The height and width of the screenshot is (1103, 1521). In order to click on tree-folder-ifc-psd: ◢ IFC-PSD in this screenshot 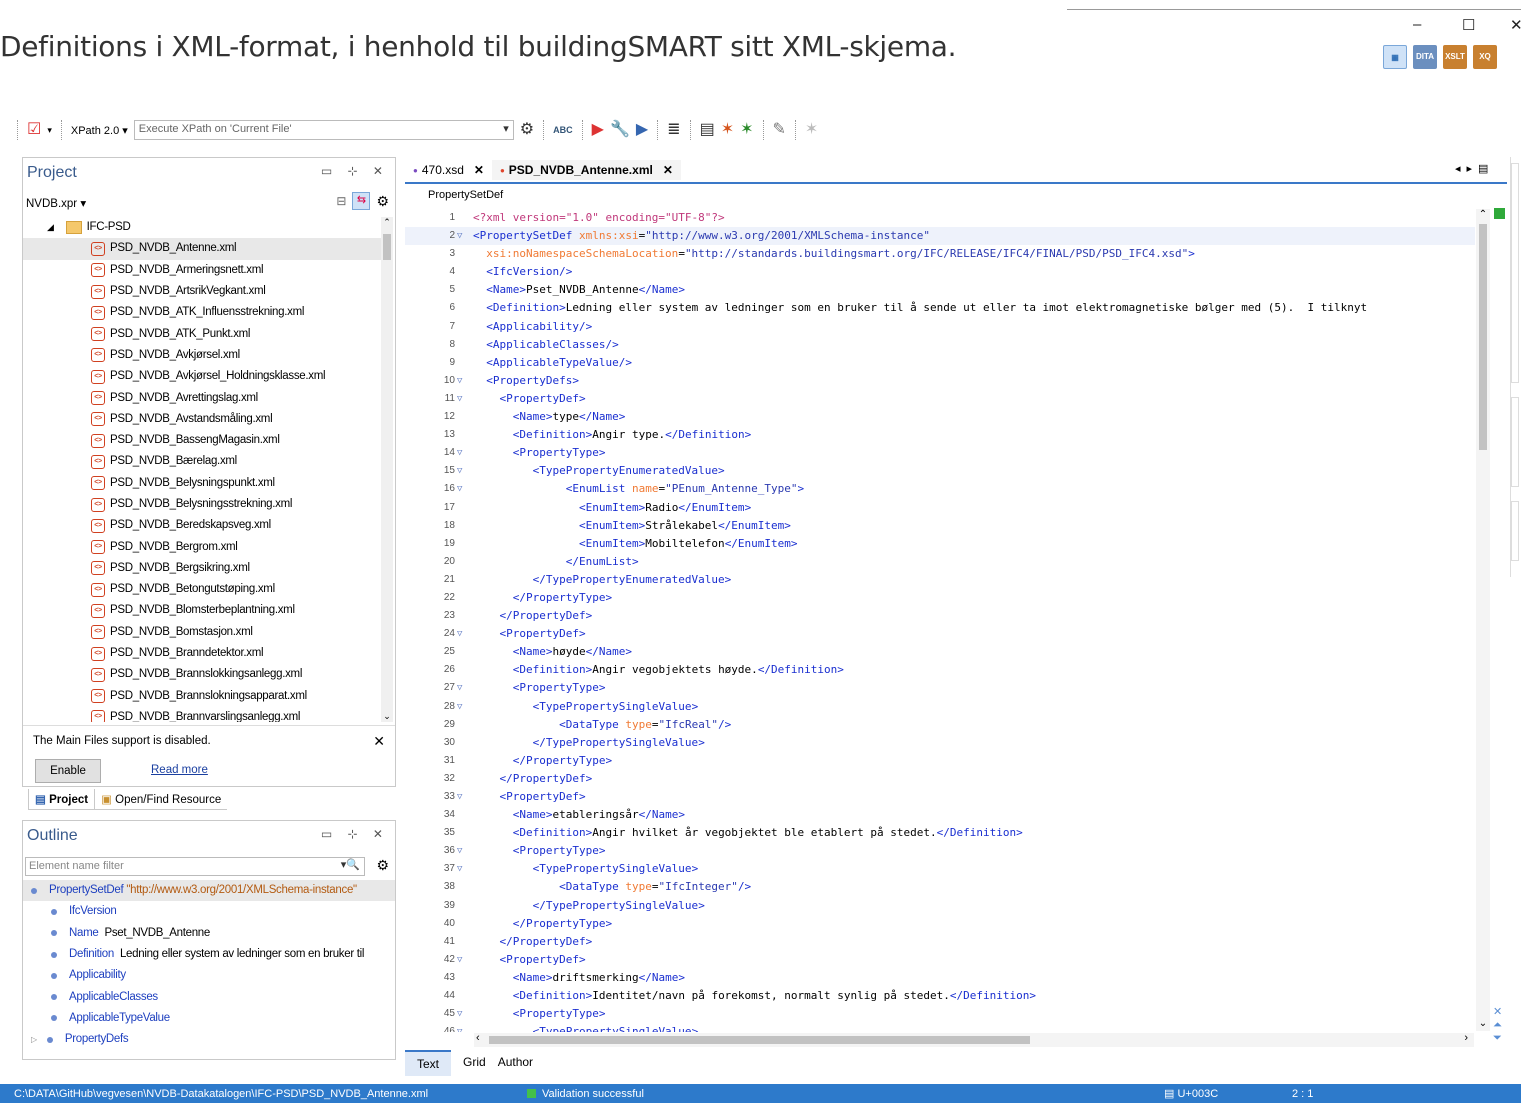, I will do `click(202, 227)`.